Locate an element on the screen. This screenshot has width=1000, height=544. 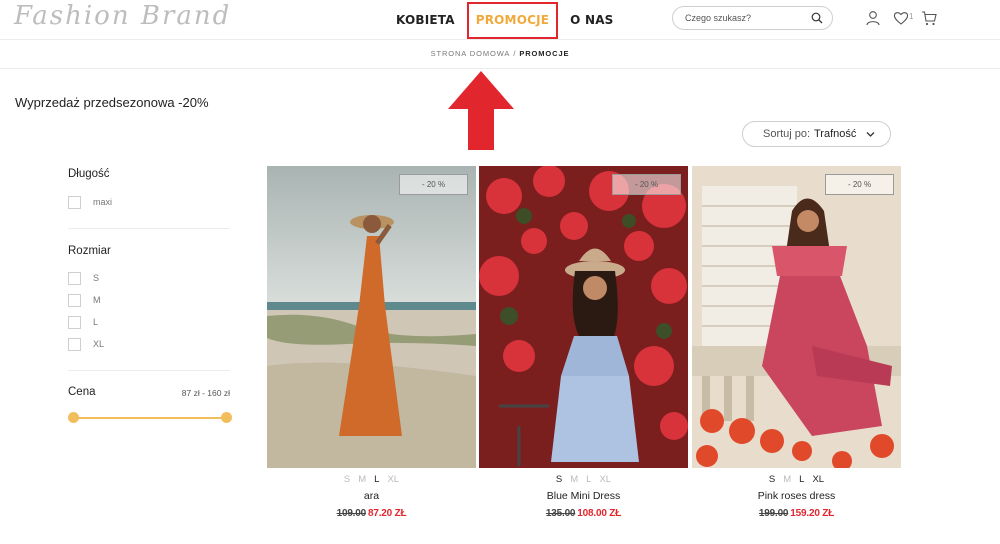
main-nav: KOBIETA PROMOCJE O NAS is located at coordinates (505, 20).